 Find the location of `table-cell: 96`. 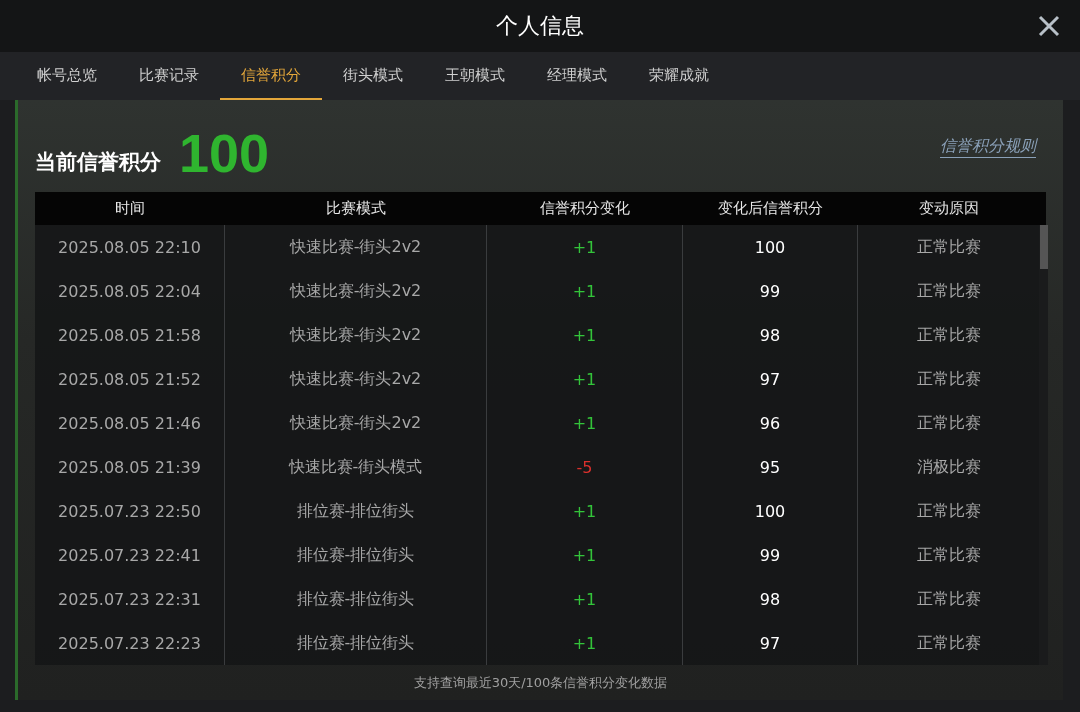

table-cell: 96 is located at coordinates (770, 423).